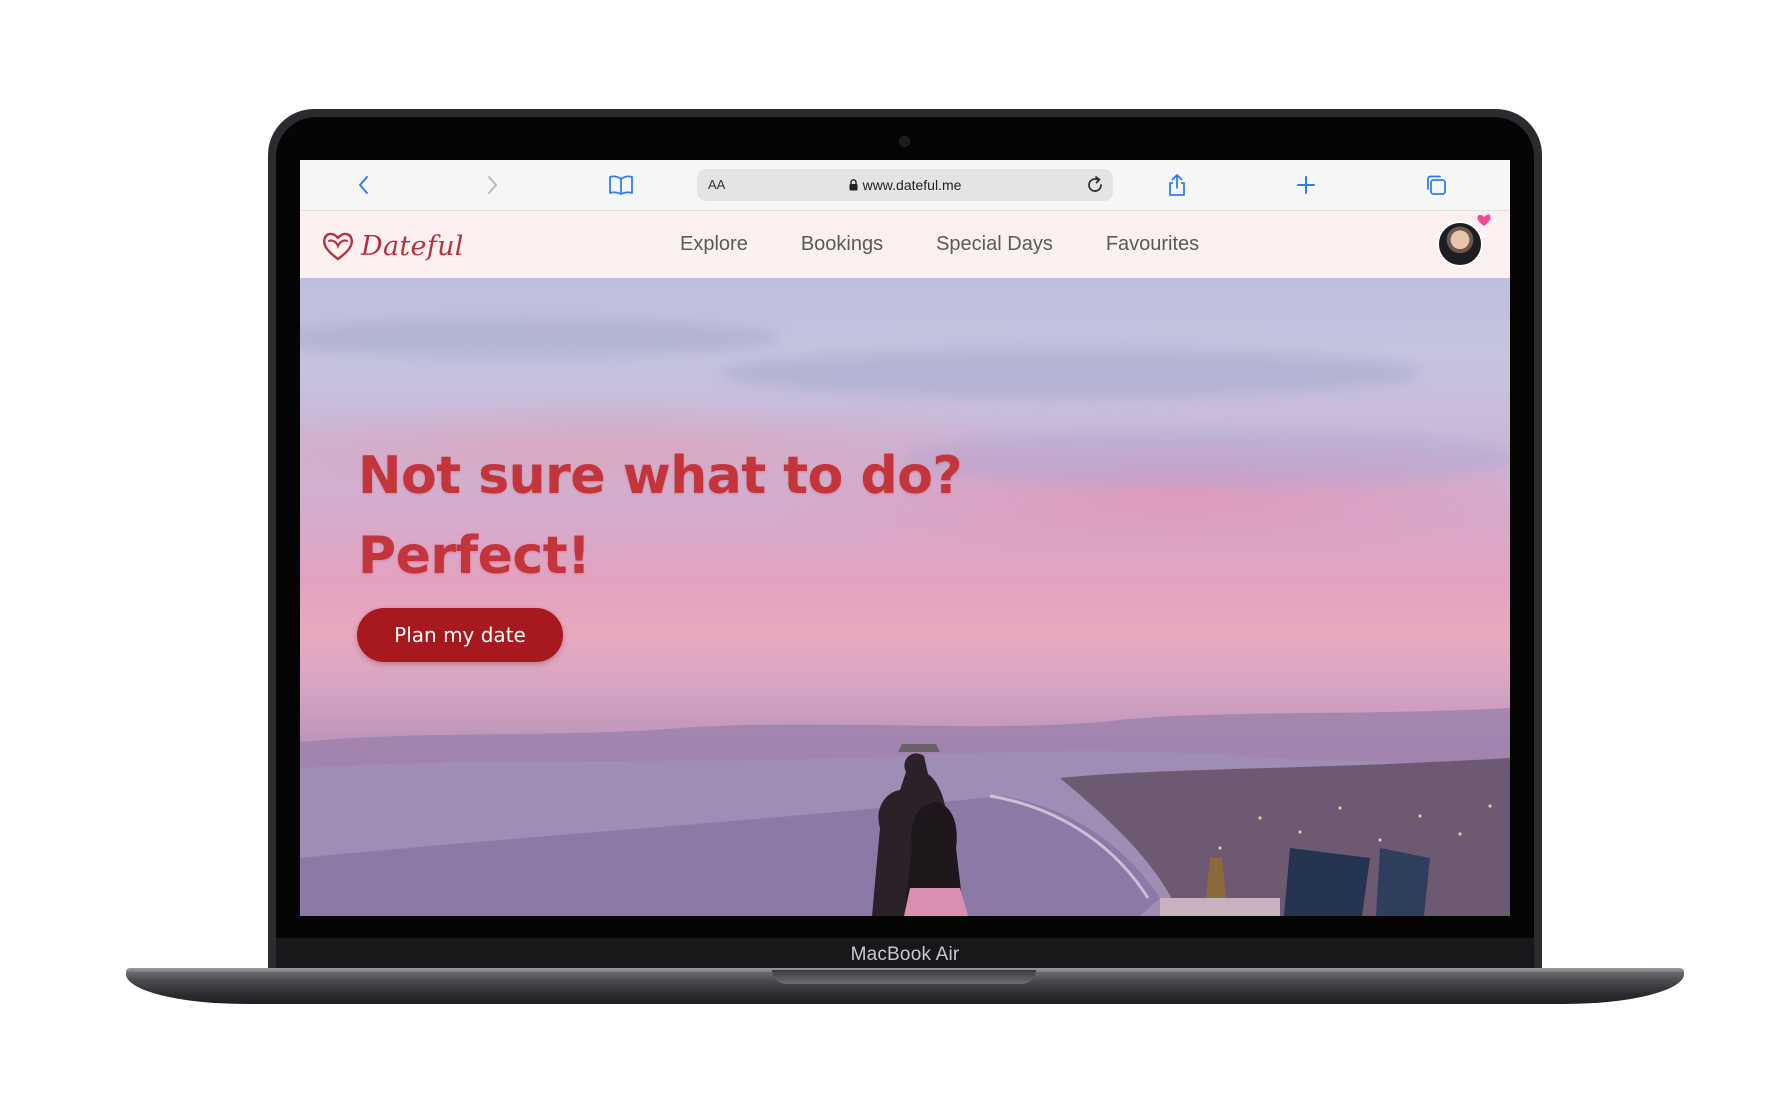 Image resolution: width=1788 pixels, height=1110 pixels. Describe the element at coordinates (1484, 219) in the screenshot. I see `heart-badge-icon` at that location.